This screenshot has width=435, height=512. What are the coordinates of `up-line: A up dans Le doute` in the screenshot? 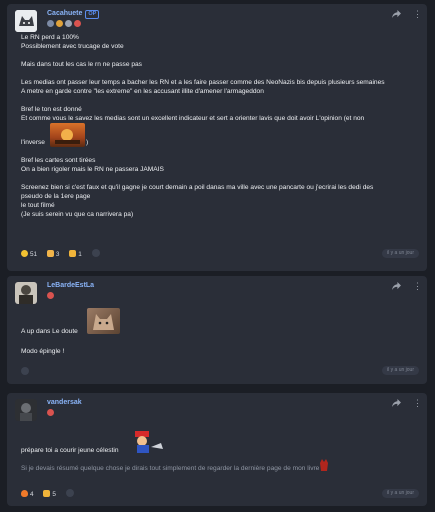 It's located at (70, 323).